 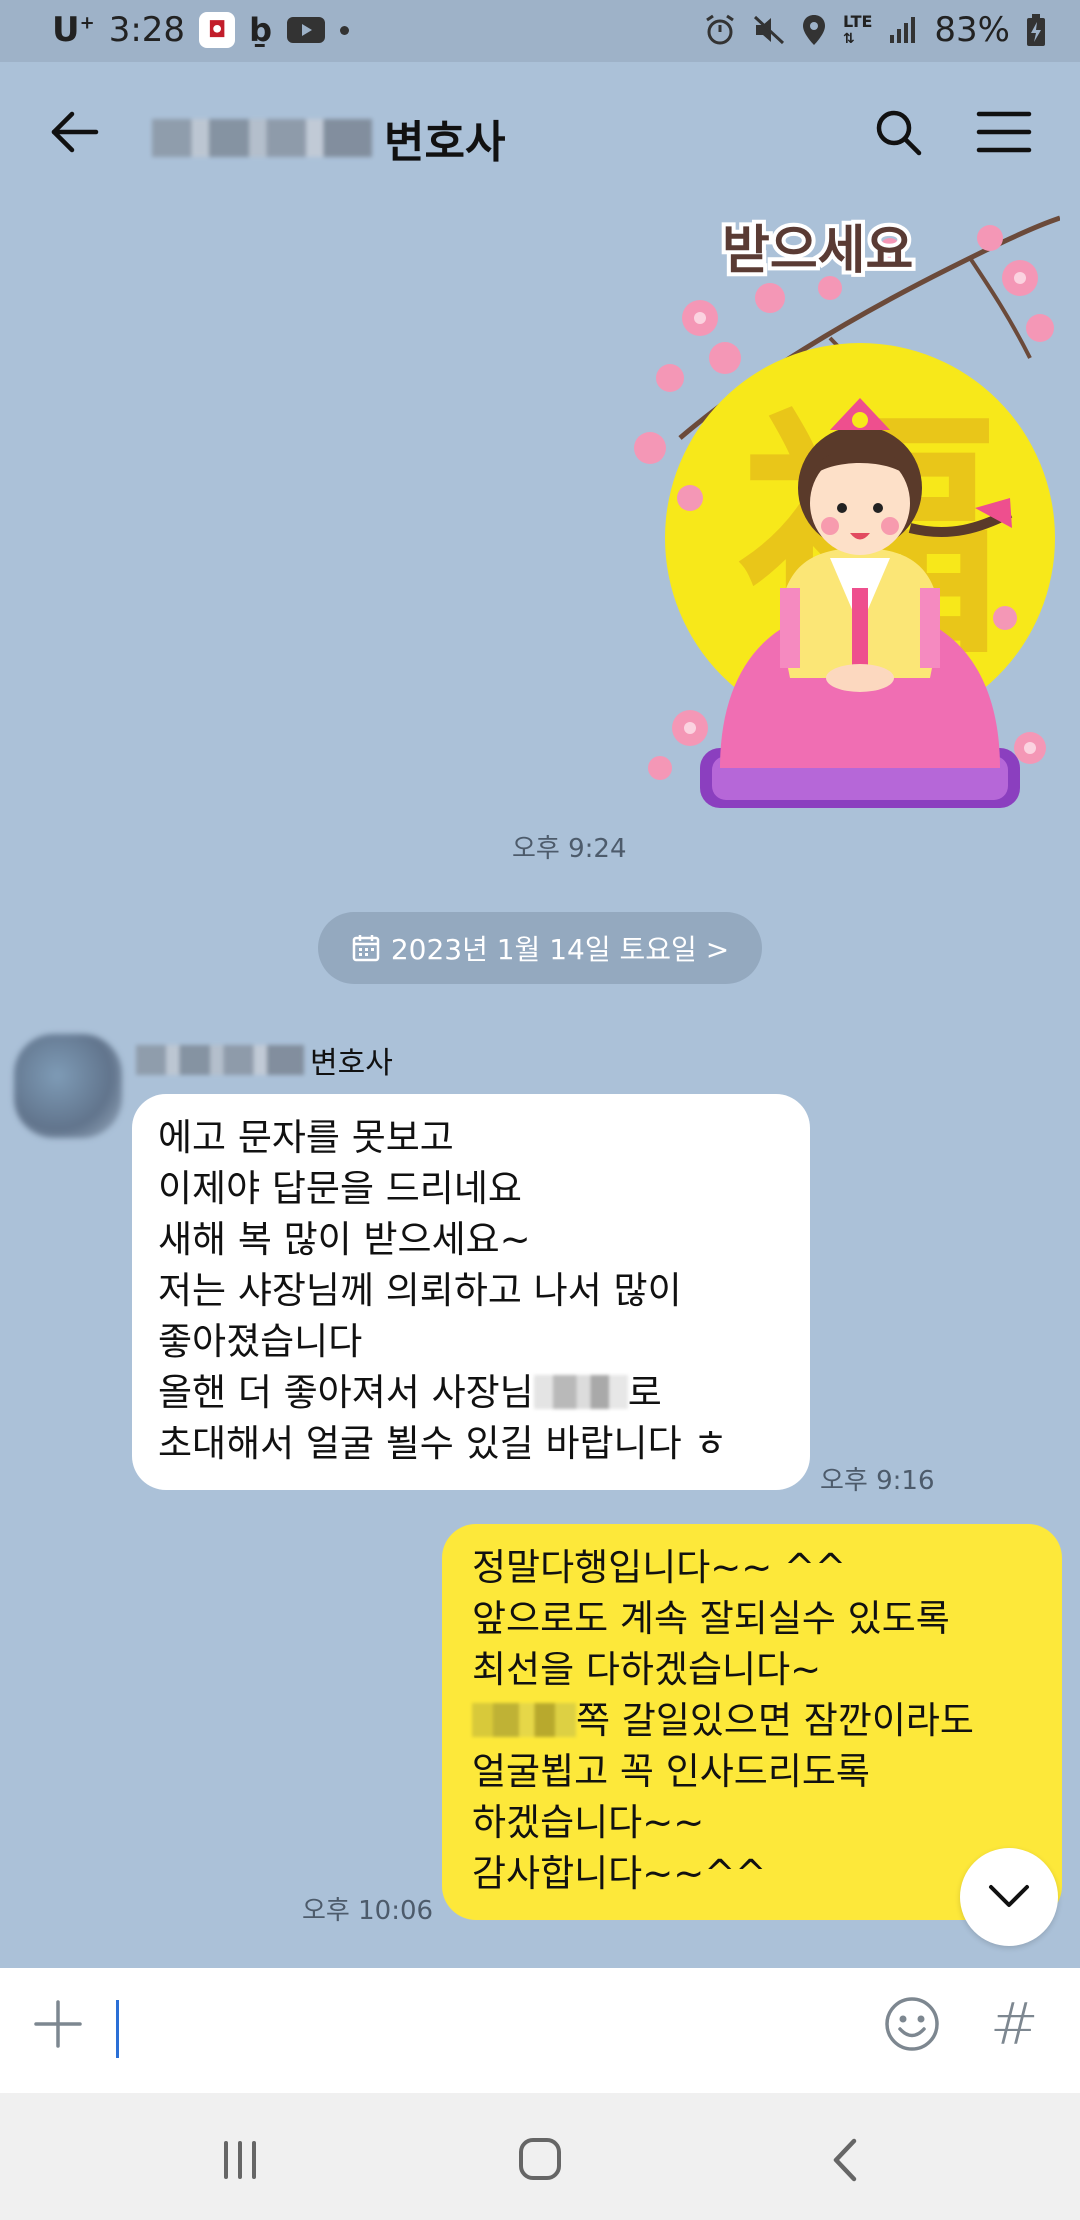 I want to click on system-nav-bar, so click(x=540, y=2156).